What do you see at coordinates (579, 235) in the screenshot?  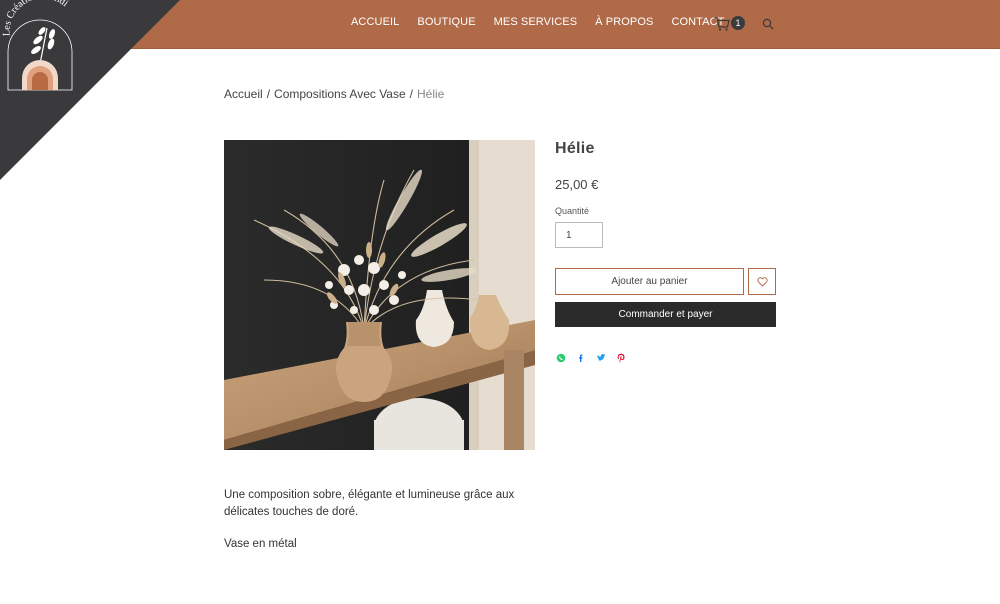 I see `quantity-input` at bounding box center [579, 235].